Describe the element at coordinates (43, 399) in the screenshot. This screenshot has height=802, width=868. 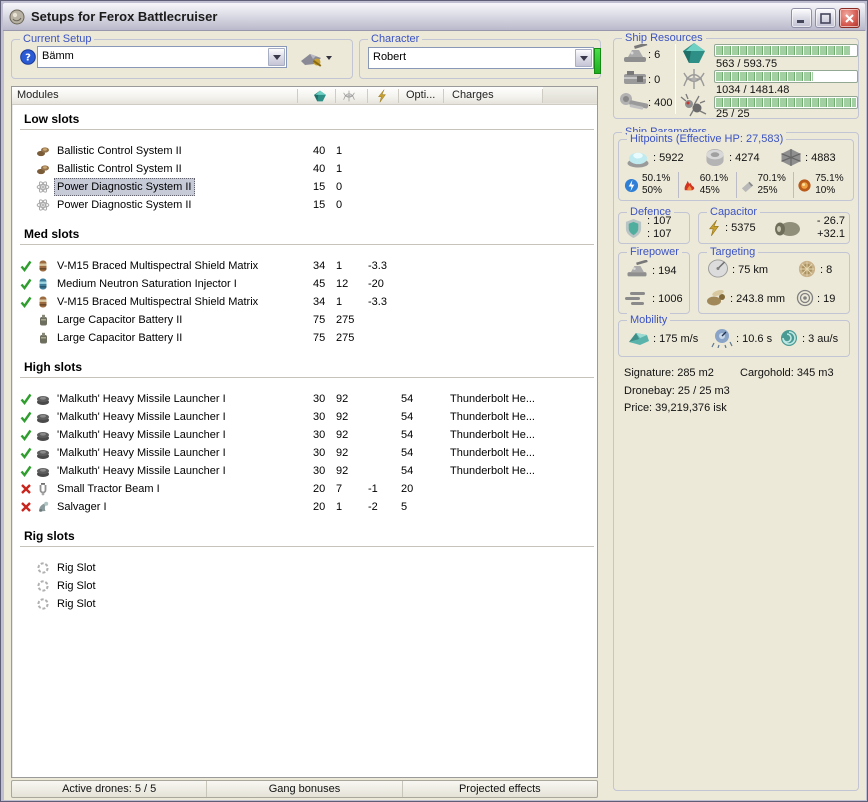
I see `missile-launcher-icon` at that location.